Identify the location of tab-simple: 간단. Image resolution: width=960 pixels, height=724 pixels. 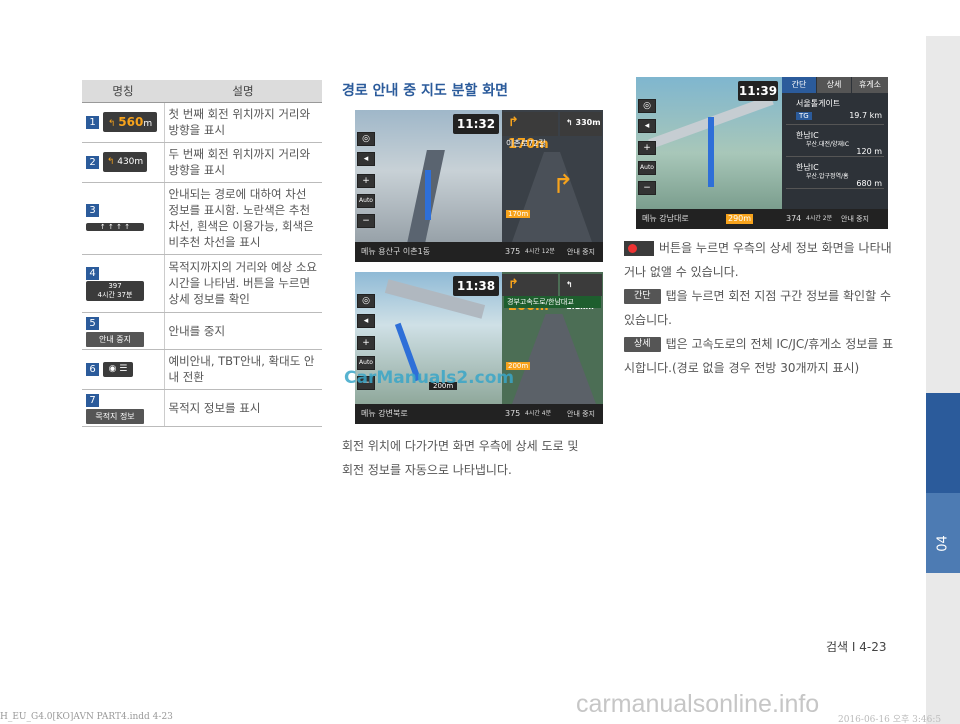
(799, 85).